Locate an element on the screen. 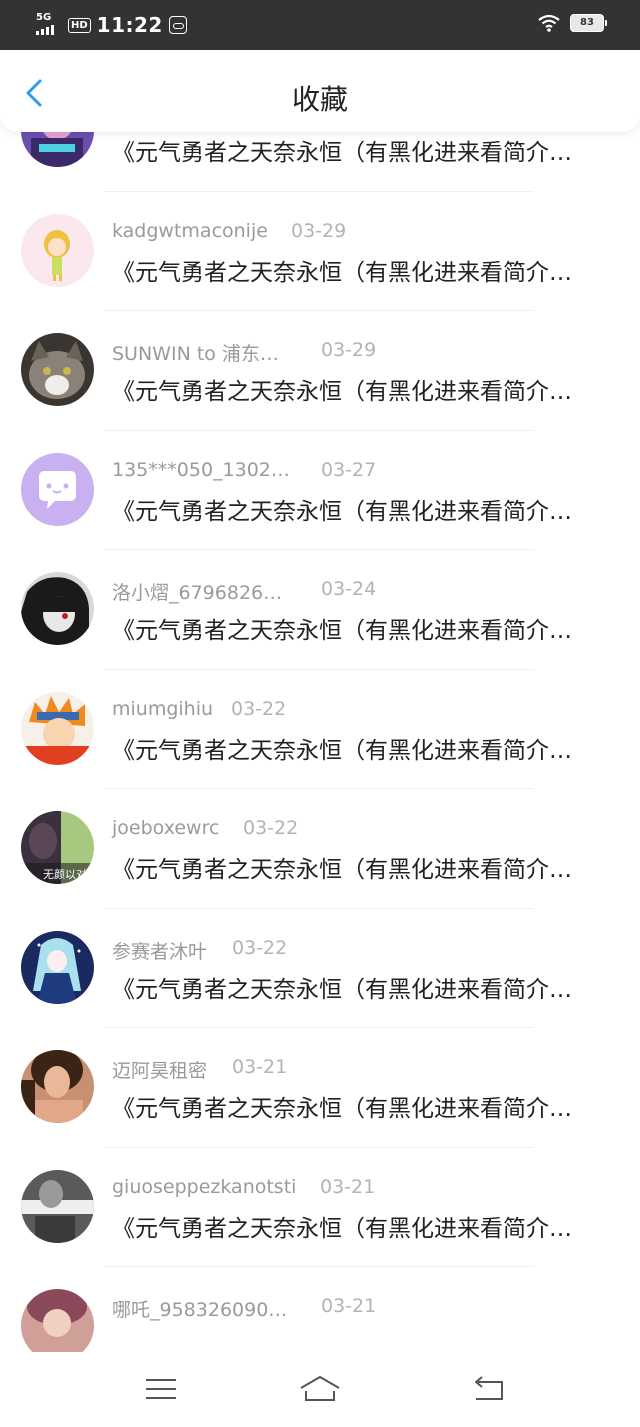 Image resolution: width=640 pixels, height=1427 pixels. favorite-date: 03-24 is located at coordinates (349, 589).